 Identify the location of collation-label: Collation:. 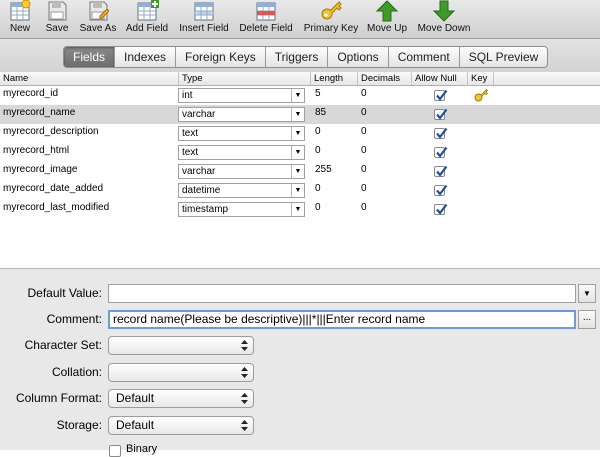
(76, 372).